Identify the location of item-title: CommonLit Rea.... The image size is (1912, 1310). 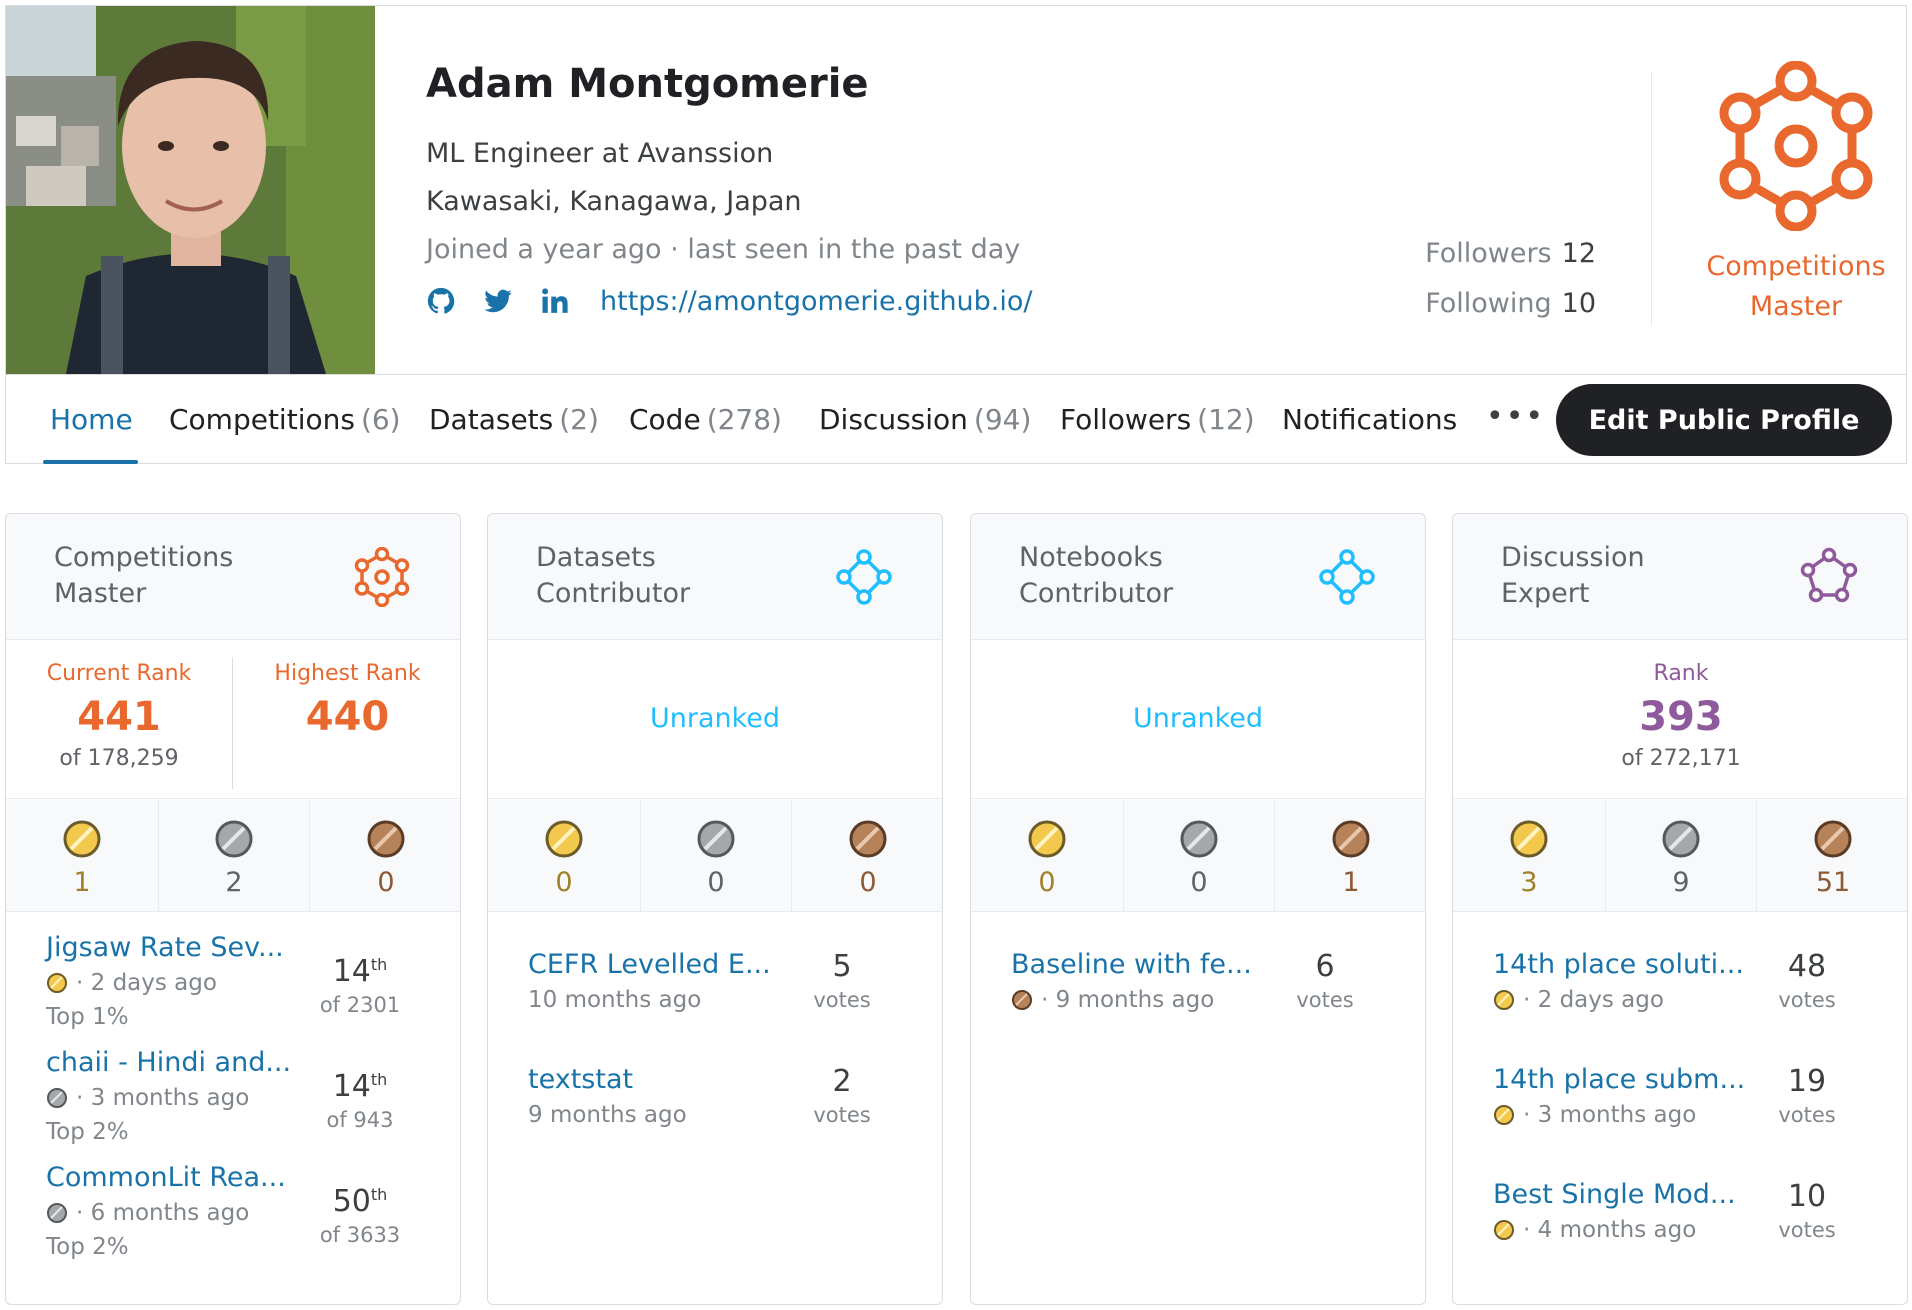
(166, 1177).